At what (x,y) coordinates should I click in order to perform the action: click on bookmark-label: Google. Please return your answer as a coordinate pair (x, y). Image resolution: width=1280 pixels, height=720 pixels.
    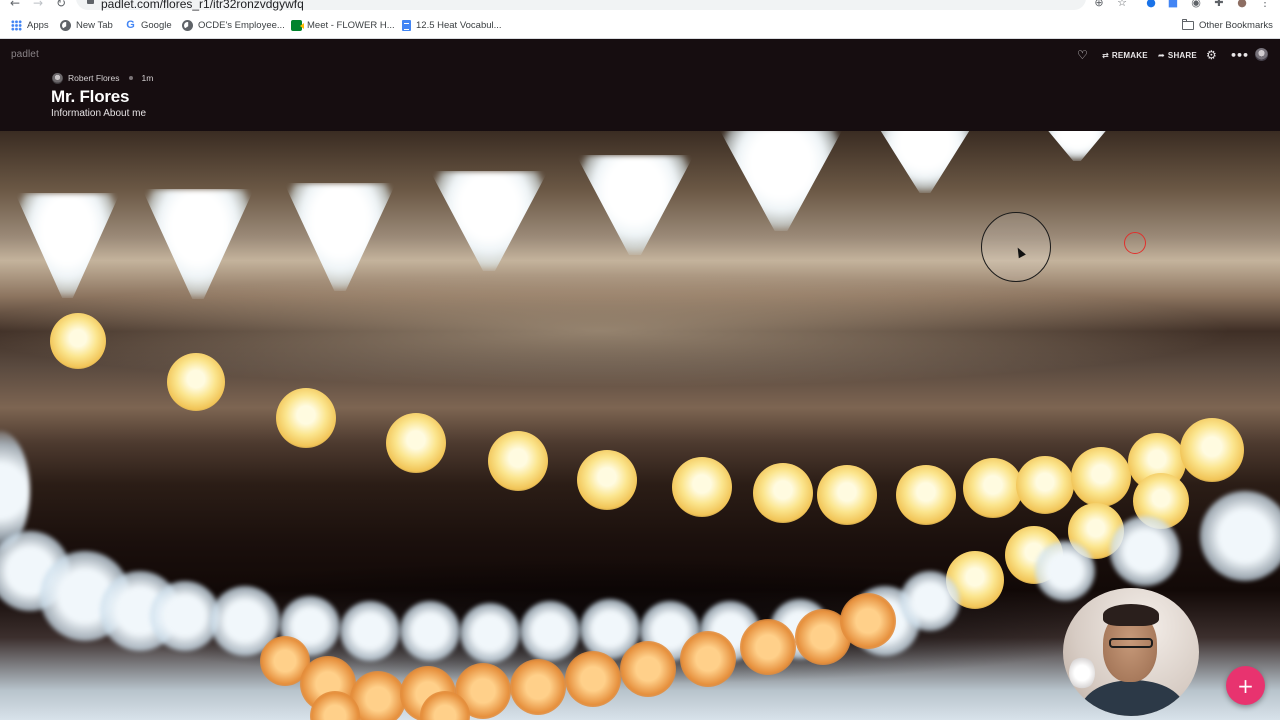
    Looking at the image, I should click on (156, 25).